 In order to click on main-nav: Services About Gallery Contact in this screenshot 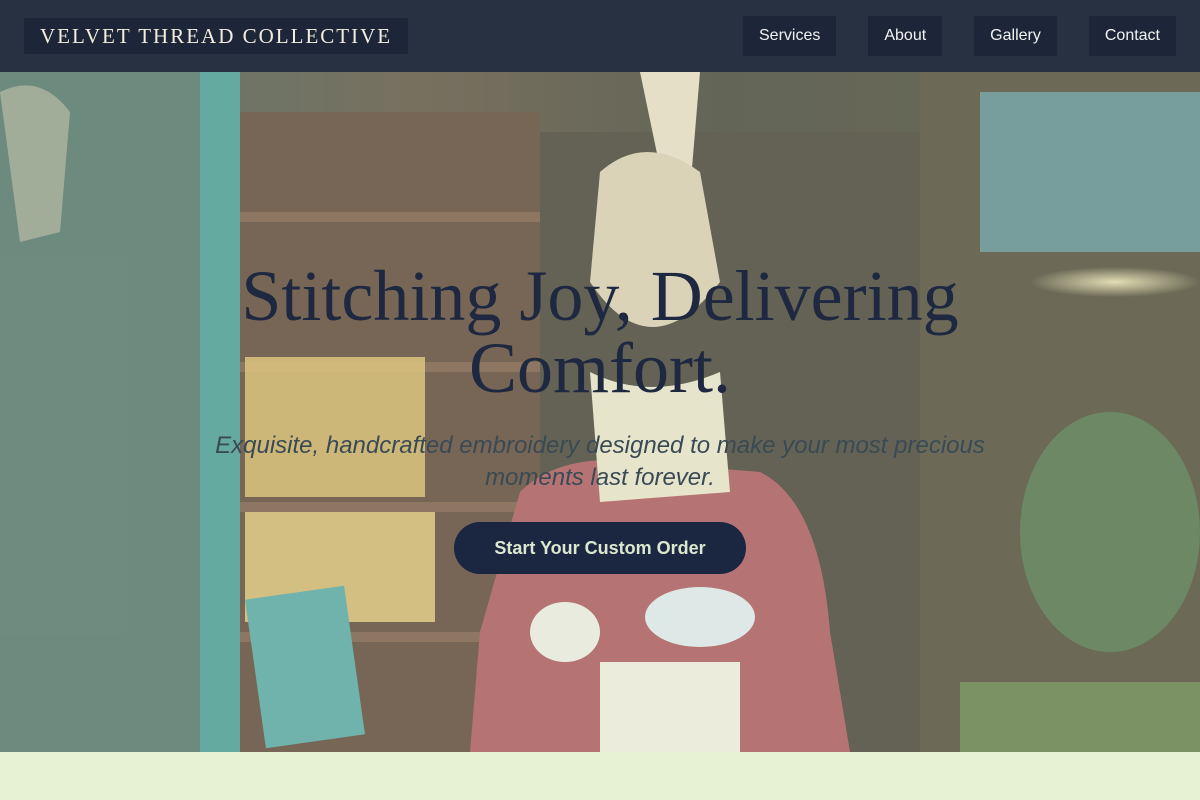, I will do `click(959, 36)`.